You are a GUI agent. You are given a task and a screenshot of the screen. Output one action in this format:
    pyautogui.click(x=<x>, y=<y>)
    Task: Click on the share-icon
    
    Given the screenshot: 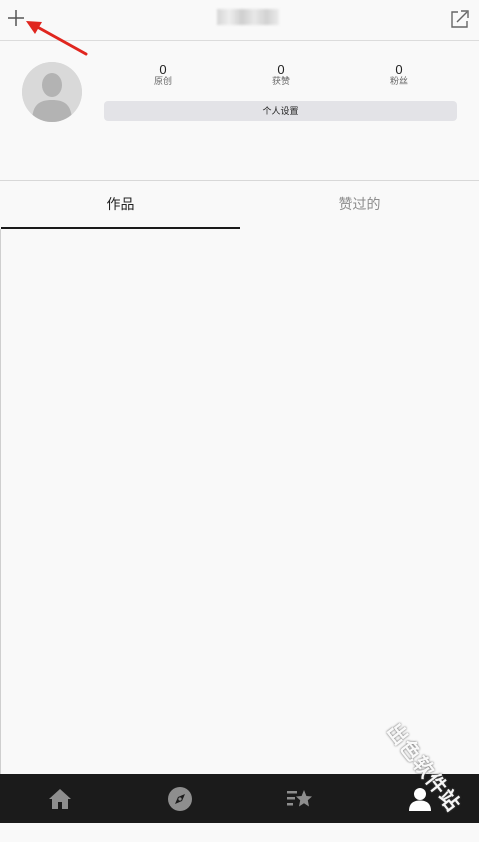 What is the action you would take?
    pyautogui.click(x=460, y=19)
    